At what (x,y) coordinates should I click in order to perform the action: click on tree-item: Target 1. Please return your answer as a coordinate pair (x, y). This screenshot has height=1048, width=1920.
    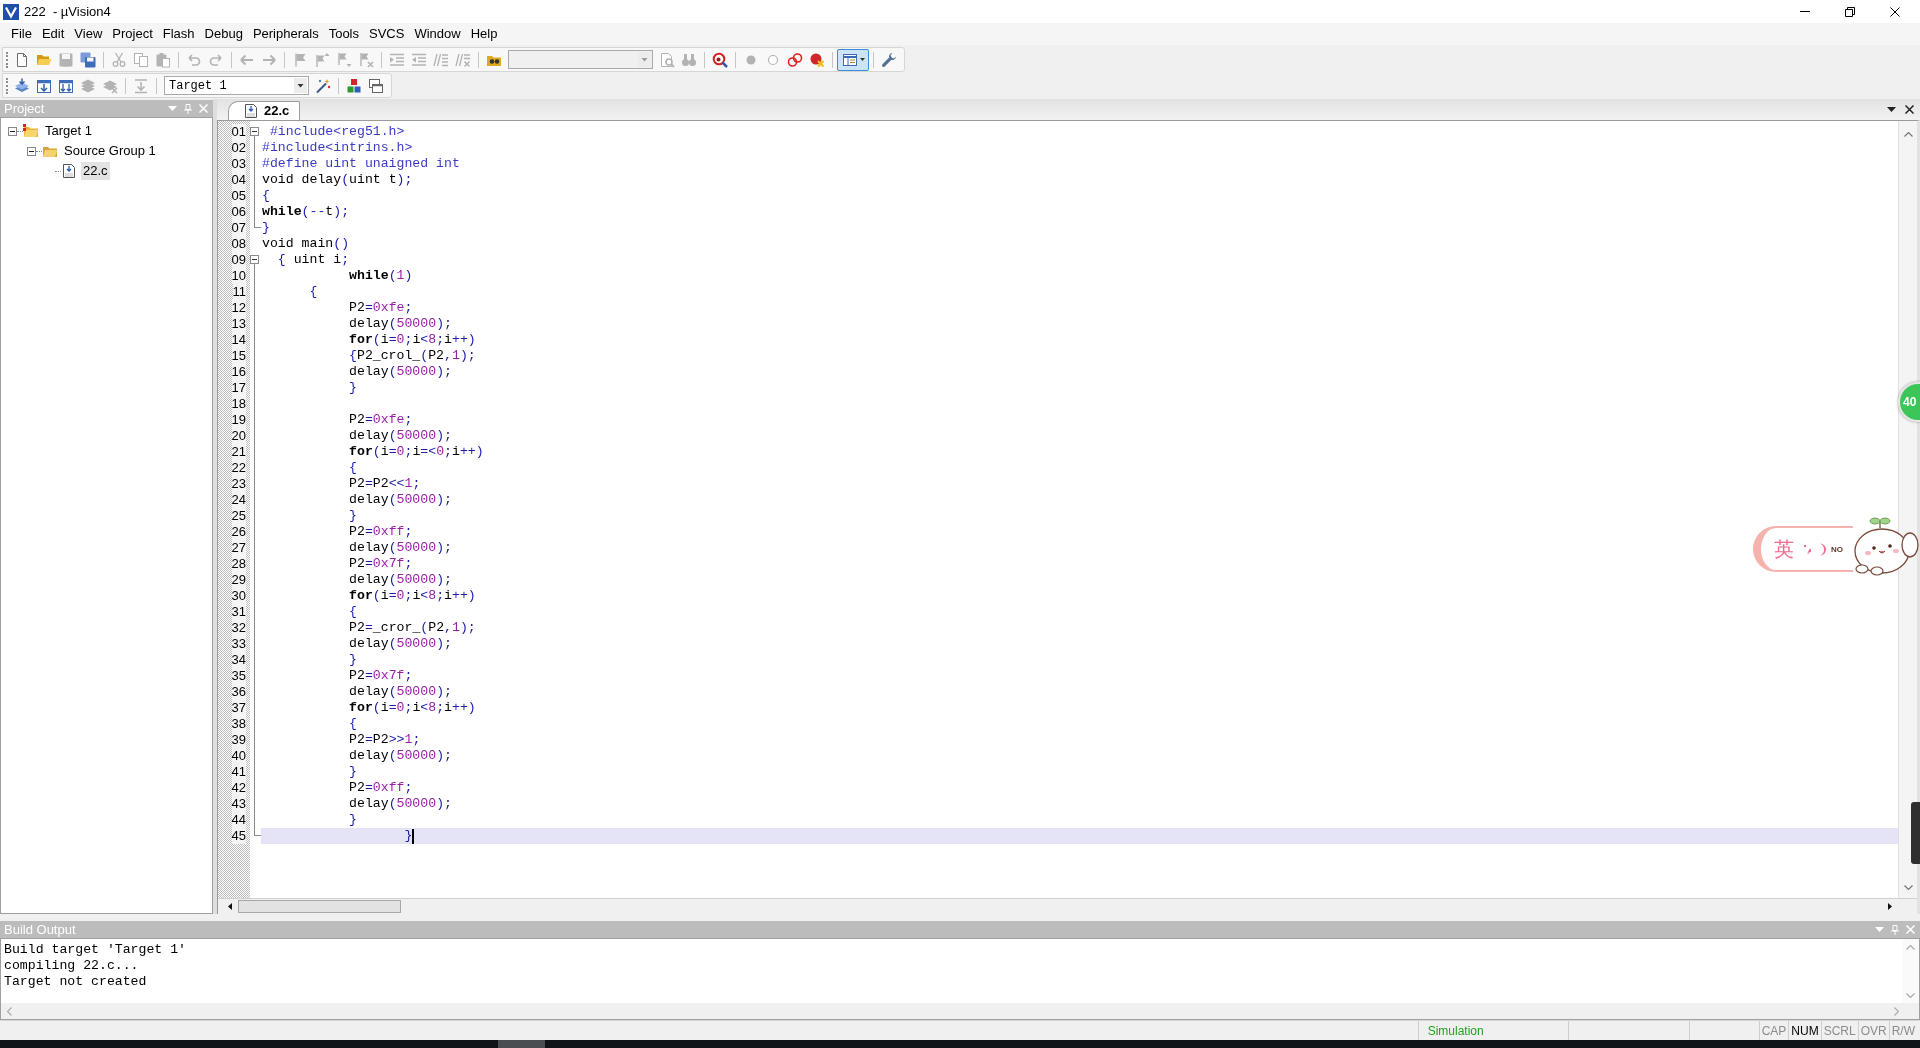
    Looking at the image, I should click on (68, 131).